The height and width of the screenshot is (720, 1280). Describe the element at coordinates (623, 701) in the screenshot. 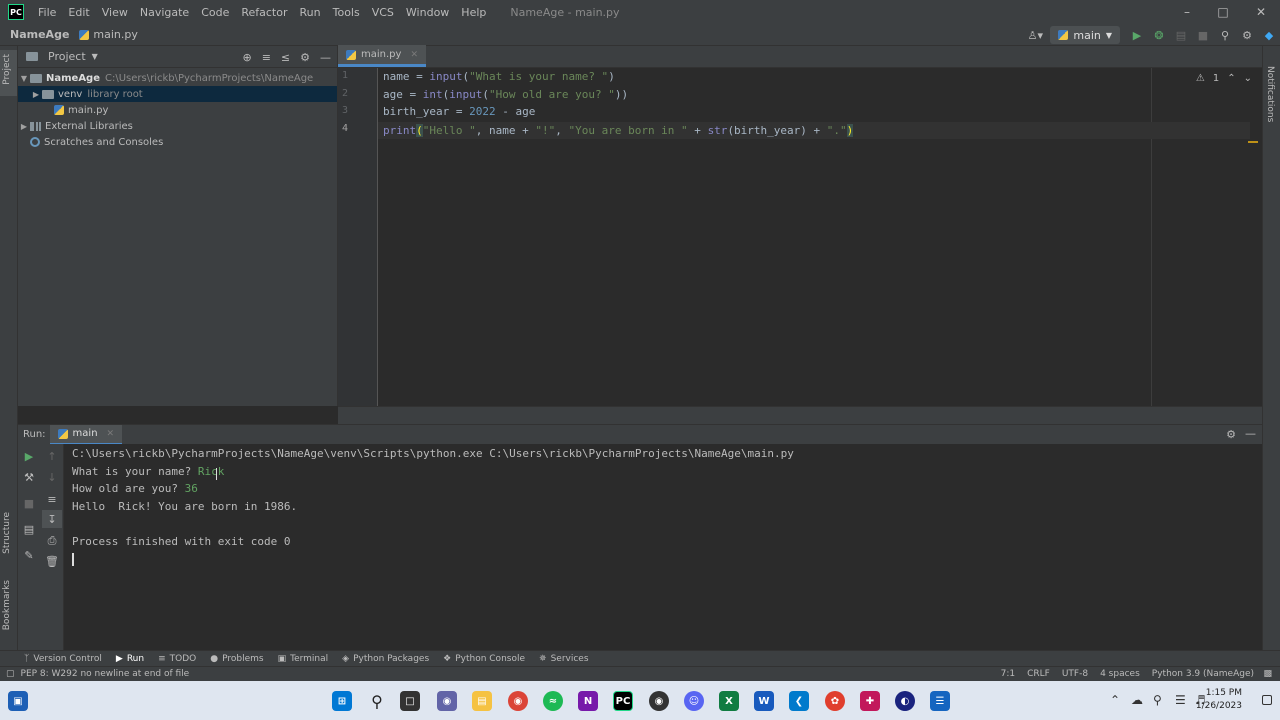

I see `pycharm-icon: PC` at that location.